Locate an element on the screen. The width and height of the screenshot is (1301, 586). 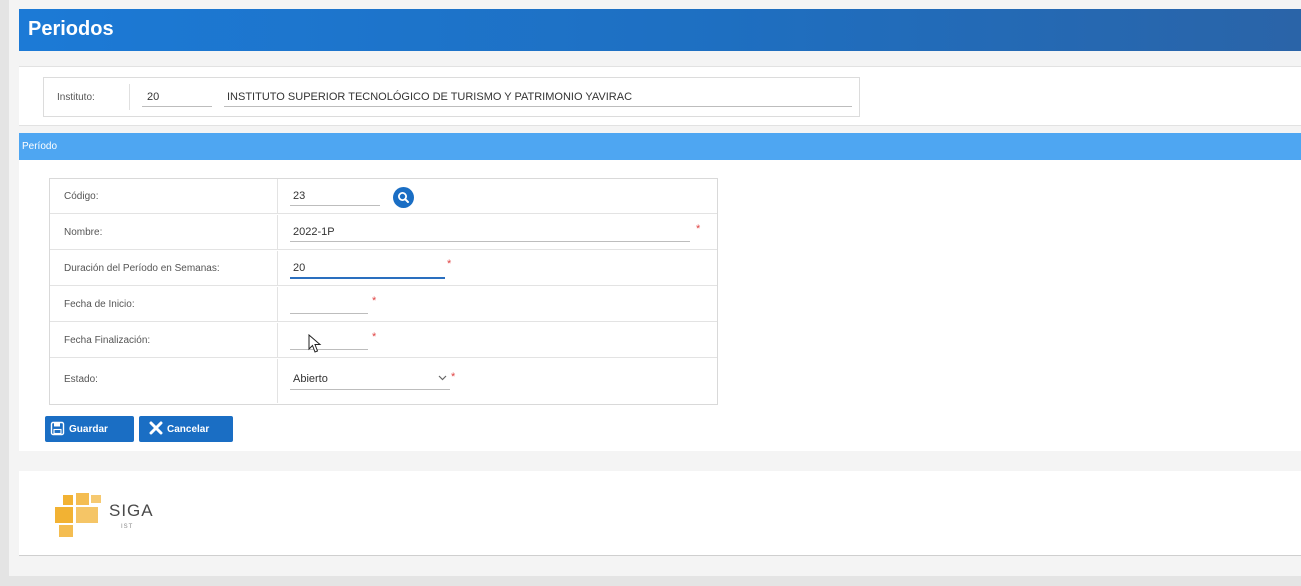
duracion-label: Duración del Período en Semanas: is located at coordinates (142, 268).